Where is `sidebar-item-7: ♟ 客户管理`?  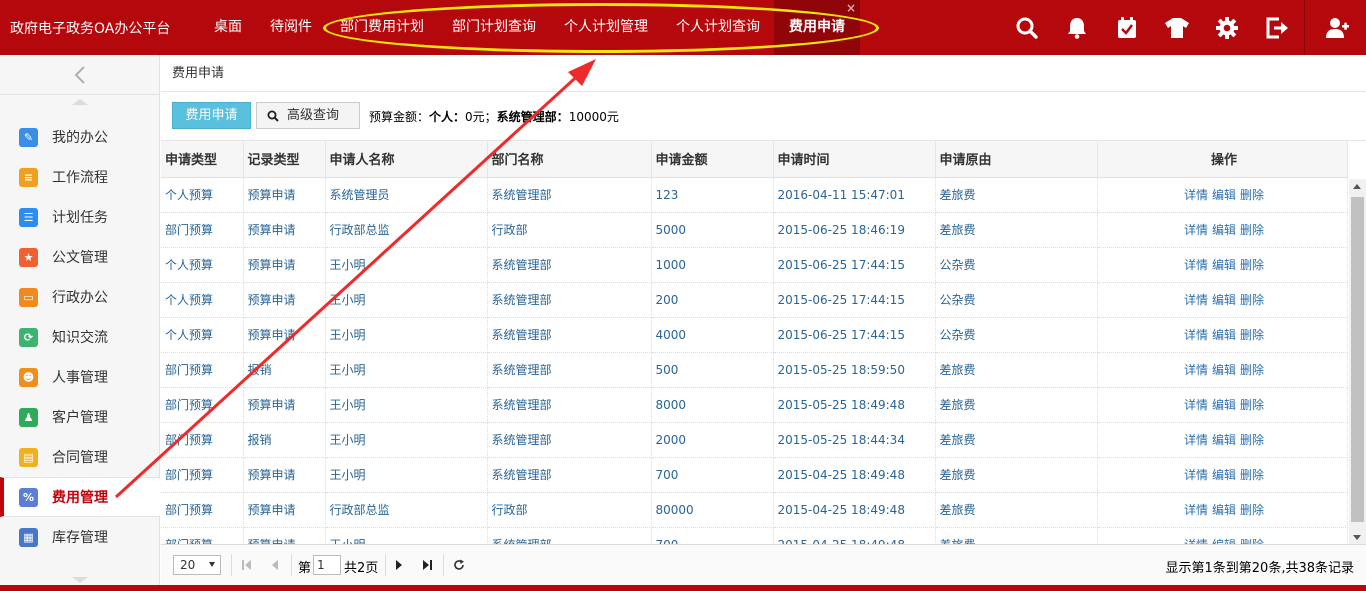
sidebar-item-7: ♟ 客户管理 is located at coordinates (80, 417).